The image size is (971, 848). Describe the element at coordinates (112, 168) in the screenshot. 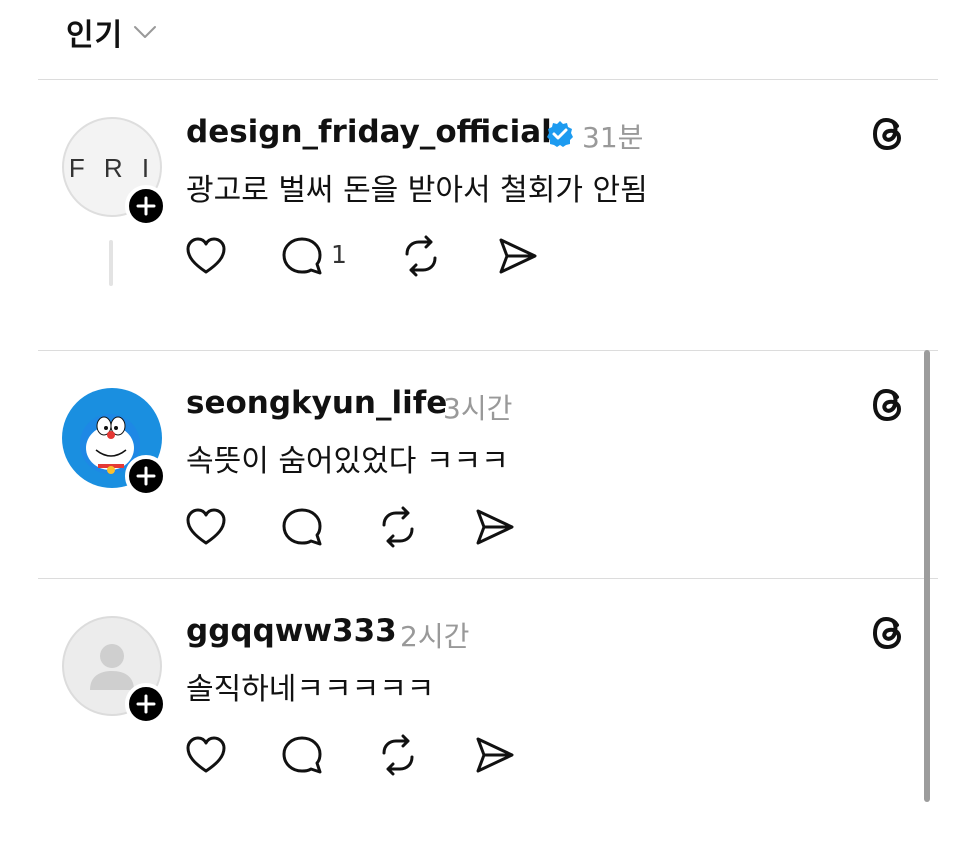

I see `avatar-logo-text: F R I` at that location.